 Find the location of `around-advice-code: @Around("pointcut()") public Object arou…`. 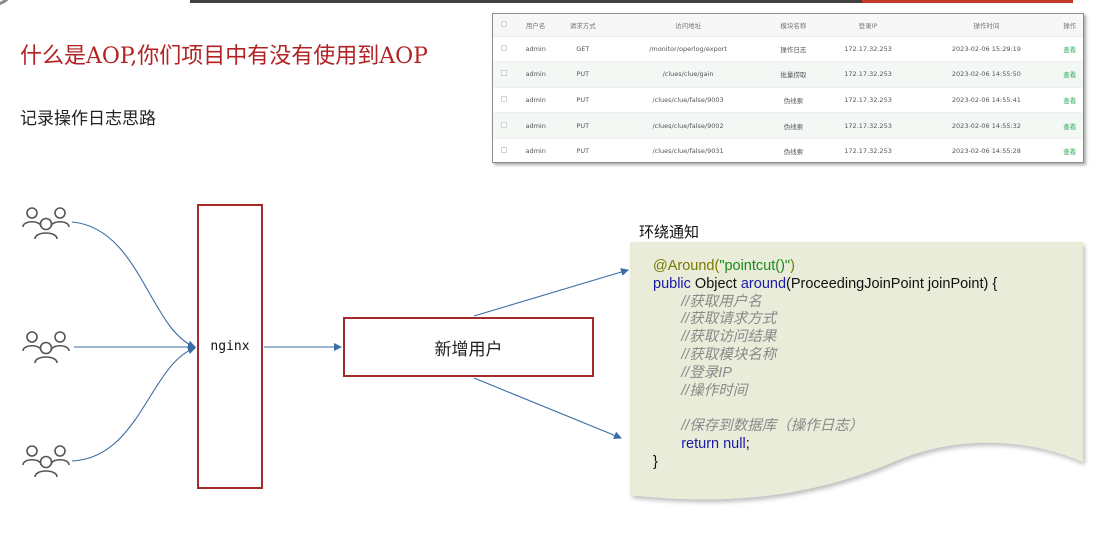

around-advice-code: @Around("pointcut()") public Object arou… is located at coordinates (825, 365).